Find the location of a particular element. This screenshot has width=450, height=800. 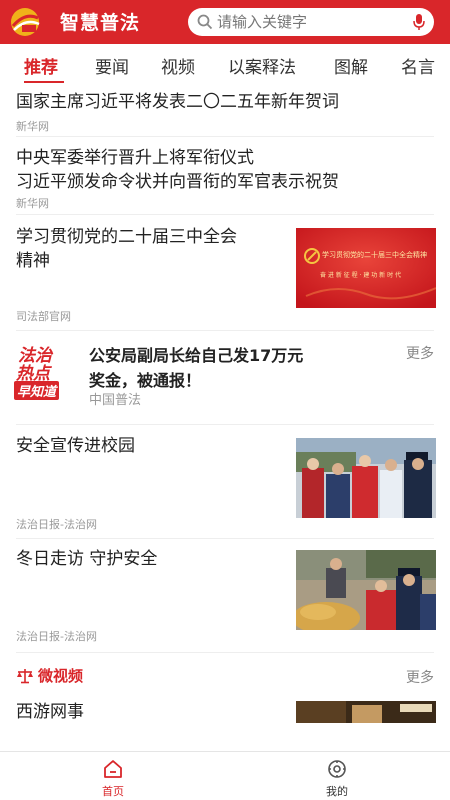

app-header: 智慧普法 is located at coordinates (225, 22).